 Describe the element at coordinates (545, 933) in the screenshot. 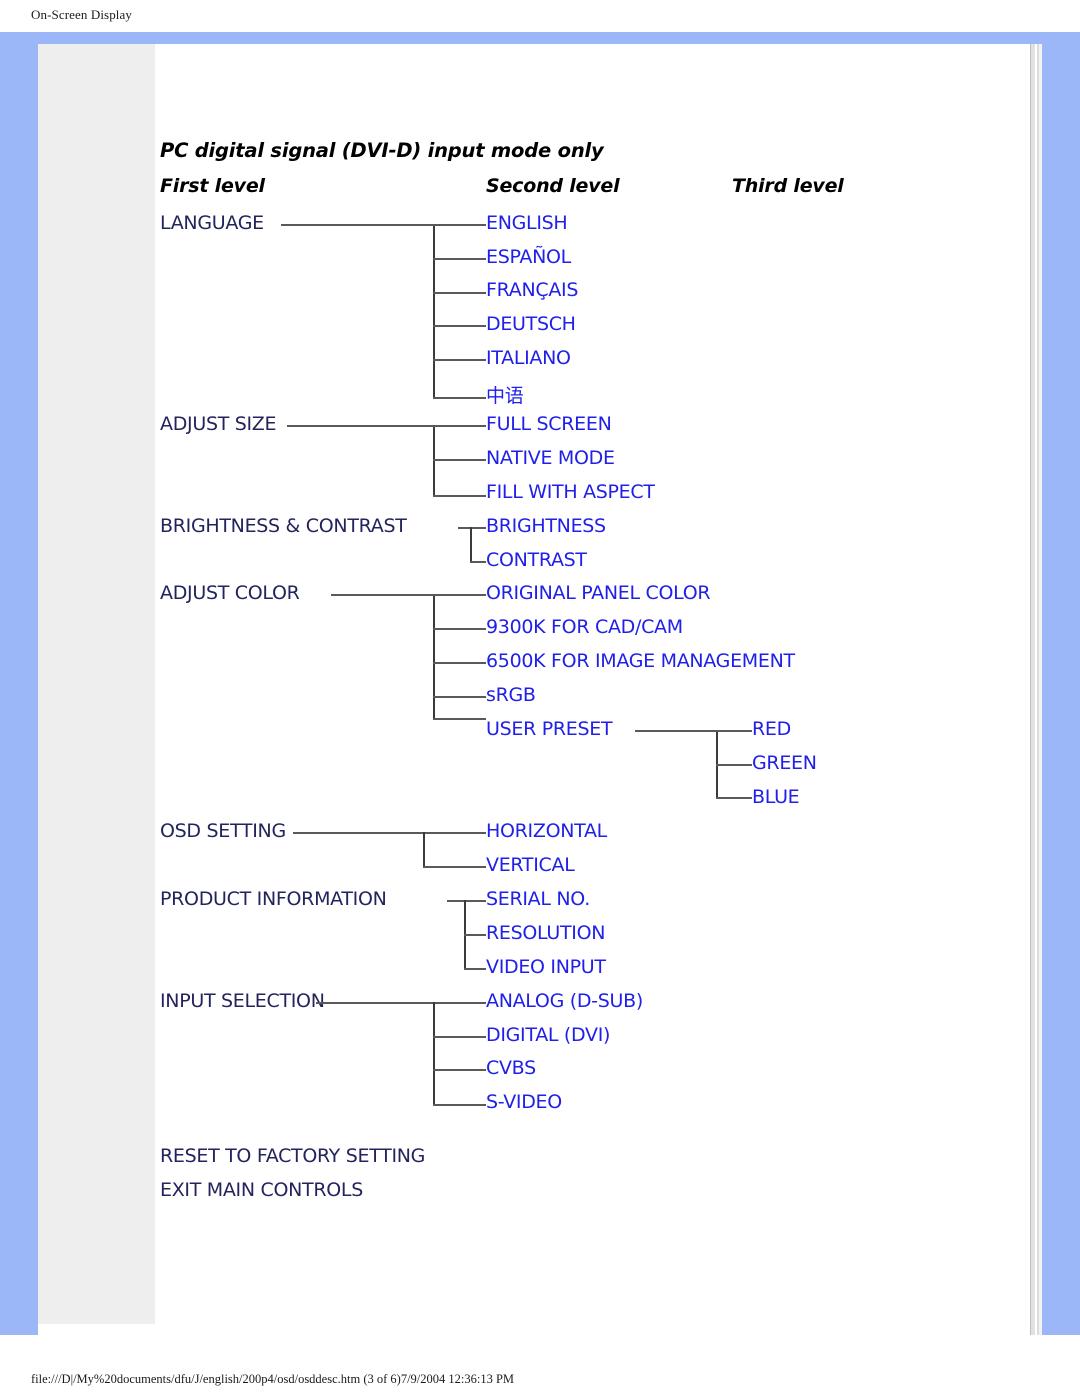

I see `second-level-item-resolution: RESOLUTION` at that location.